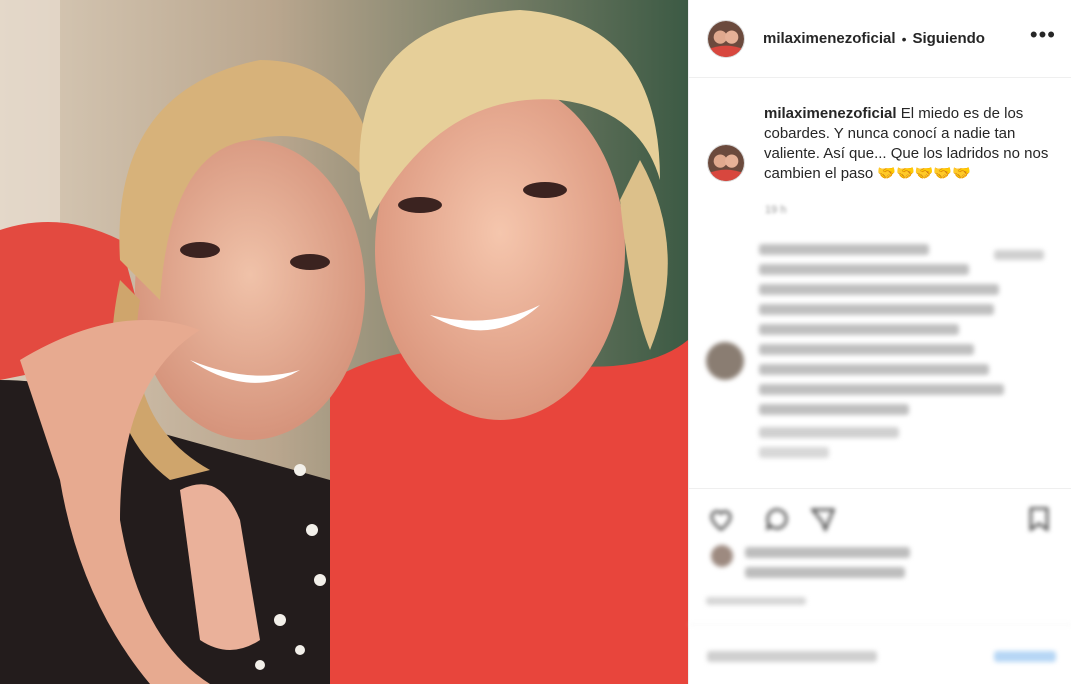  I want to click on bookmark-icon, so click(1039, 519).